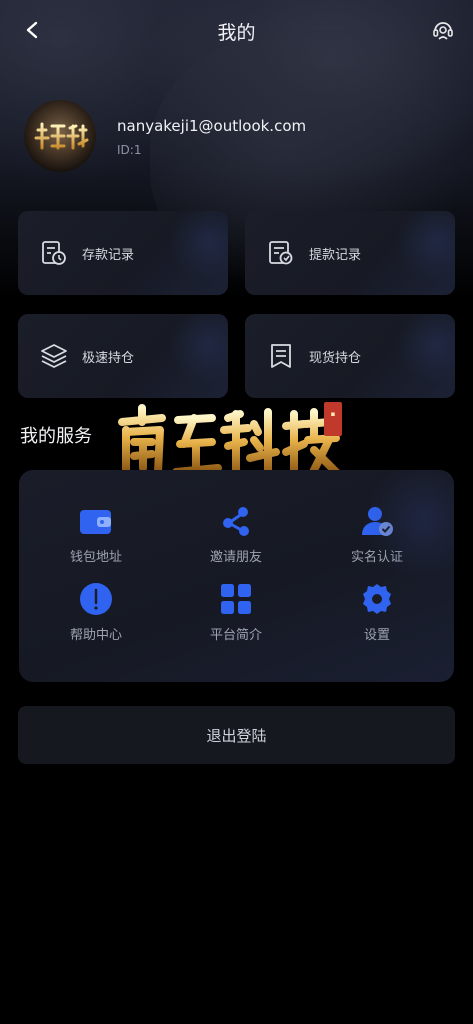  What do you see at coordinates (335, 358) in the screenshot?
I see `spot-positions-label: 现货持仓` at bounding box center [335, 358].